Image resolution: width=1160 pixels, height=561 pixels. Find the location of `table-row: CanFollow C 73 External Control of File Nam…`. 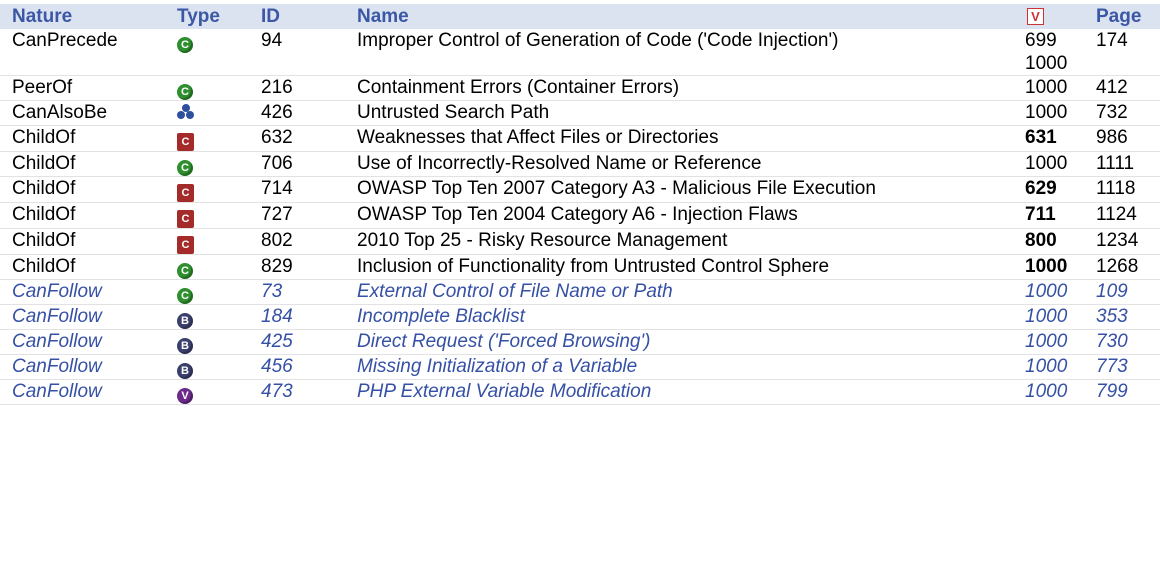

table-row: CanFollow C 73 External Control of File Nam… is located at coordinates (580, 292).